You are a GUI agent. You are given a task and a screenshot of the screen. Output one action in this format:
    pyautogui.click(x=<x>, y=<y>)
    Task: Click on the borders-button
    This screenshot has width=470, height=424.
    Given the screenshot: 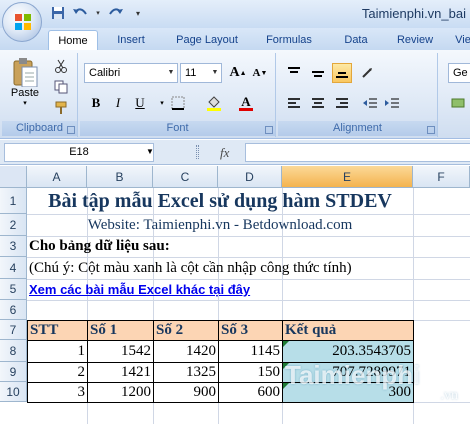 What is the action you would take?
    pyautogui.click(x=178, y=103)
    